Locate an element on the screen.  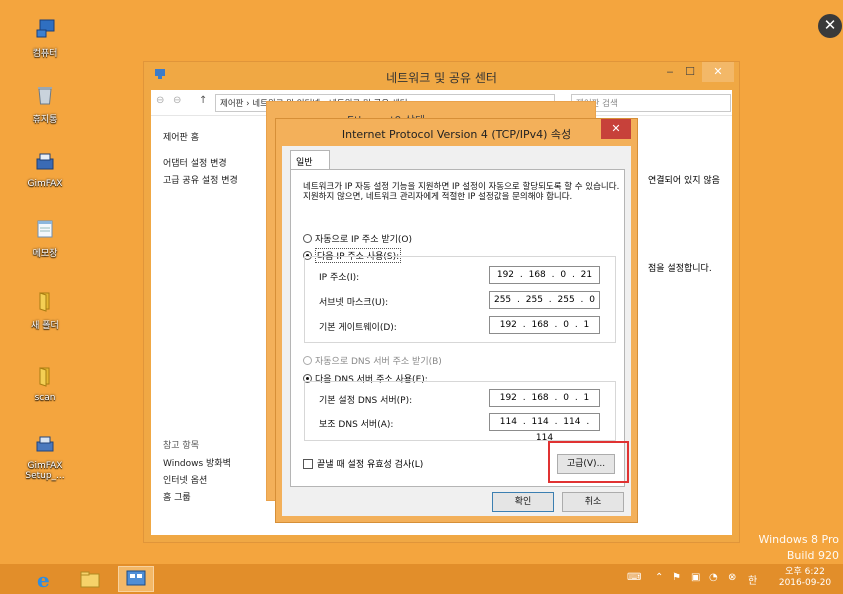
auto-ip-radio: 자동으로 IP 주소 받기(O) is located at coordinates (357, 238).